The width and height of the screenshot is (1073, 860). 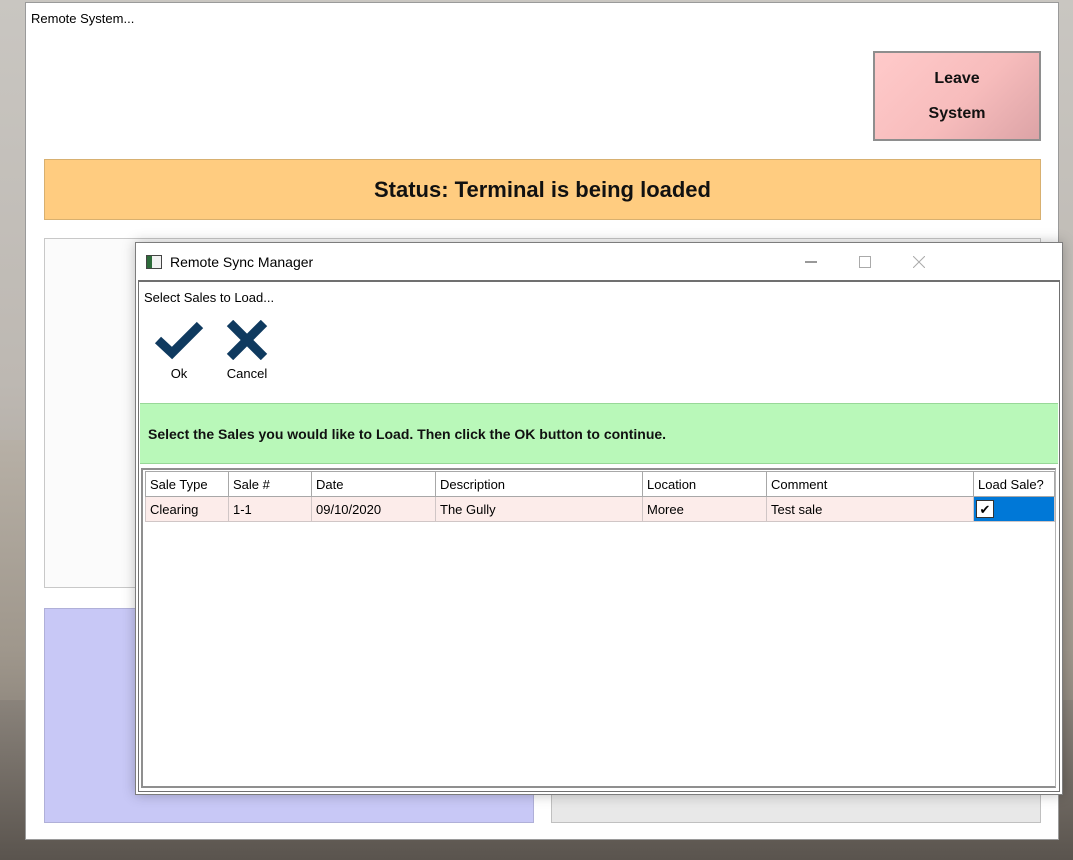 What do you see at coordinates (247, 340) in the screenshot?
I see `x-icon` at bounding box center [247, 340].